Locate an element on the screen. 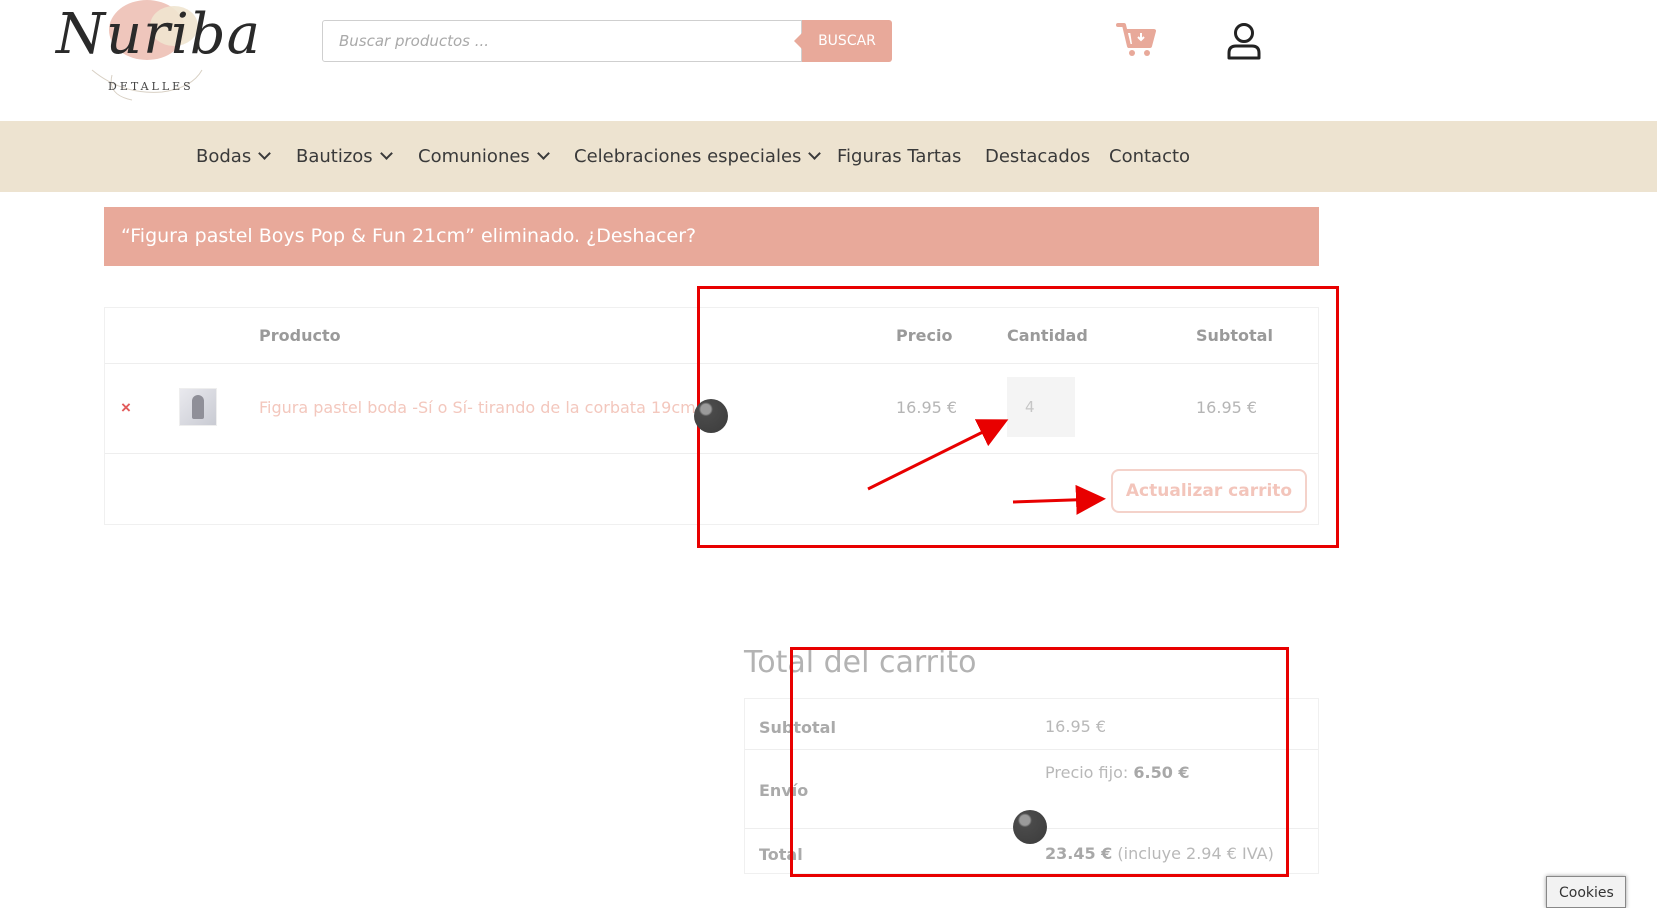 The height and width of the screenshot is (908, 1657). search-button: BUSCAR is located at coordinates (843, 41).